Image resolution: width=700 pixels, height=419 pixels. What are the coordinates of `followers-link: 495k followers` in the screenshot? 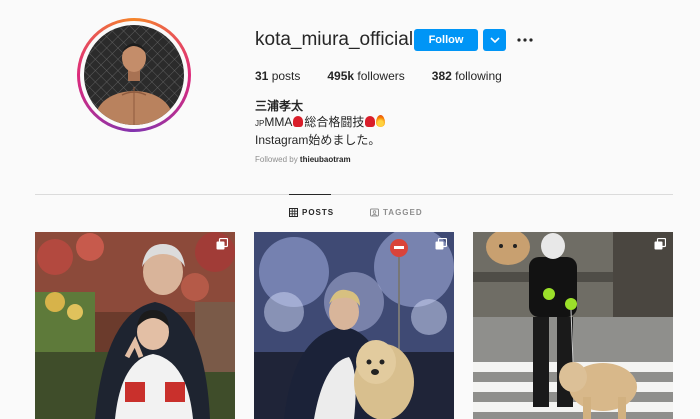 It's located at (365, 76).